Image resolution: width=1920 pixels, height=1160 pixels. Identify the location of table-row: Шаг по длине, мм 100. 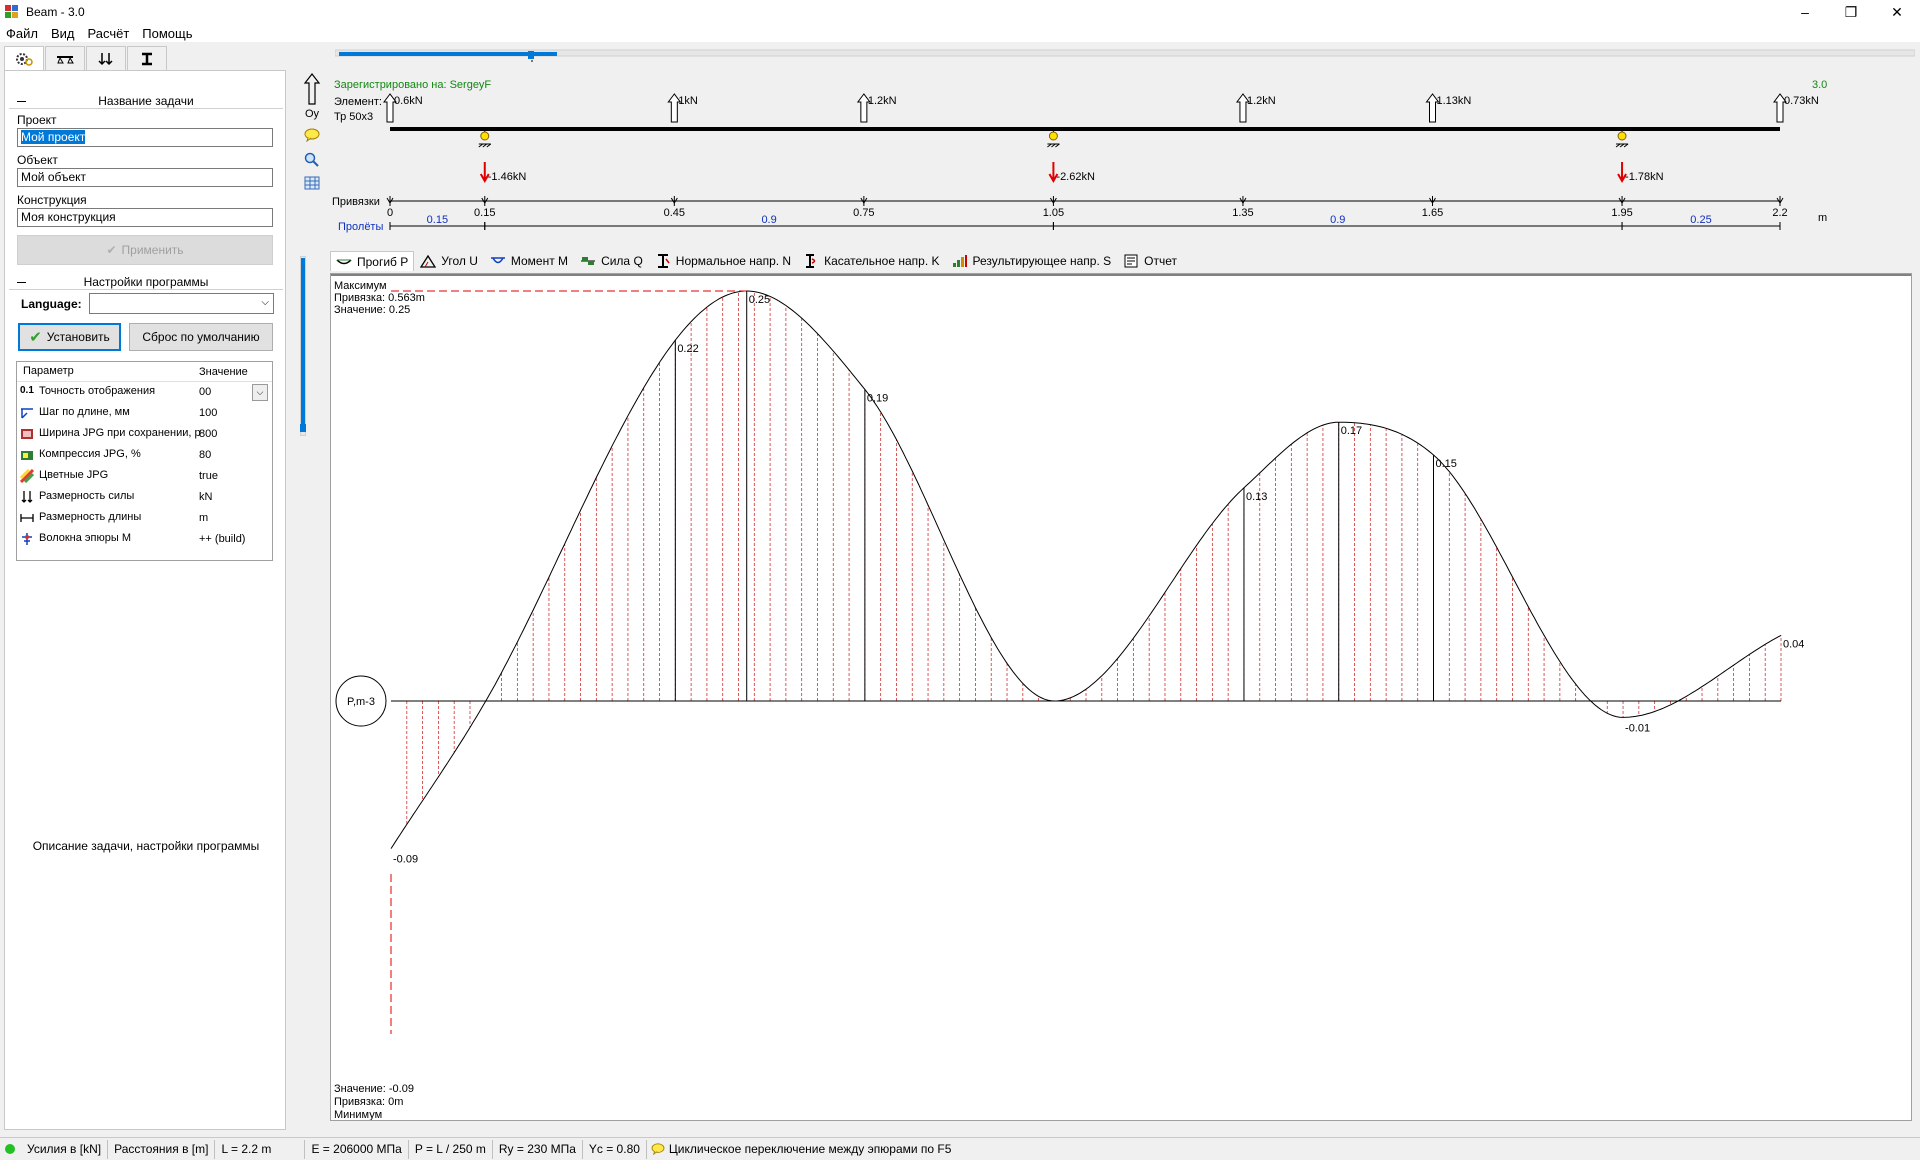
(144, 413).